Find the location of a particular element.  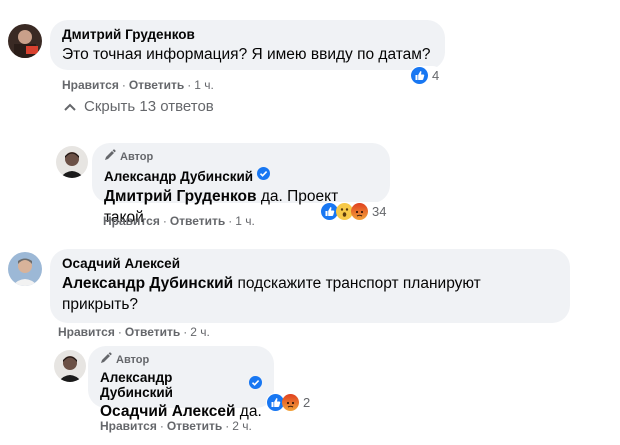

chevron-up-icon is located at coordinates (70, 106).